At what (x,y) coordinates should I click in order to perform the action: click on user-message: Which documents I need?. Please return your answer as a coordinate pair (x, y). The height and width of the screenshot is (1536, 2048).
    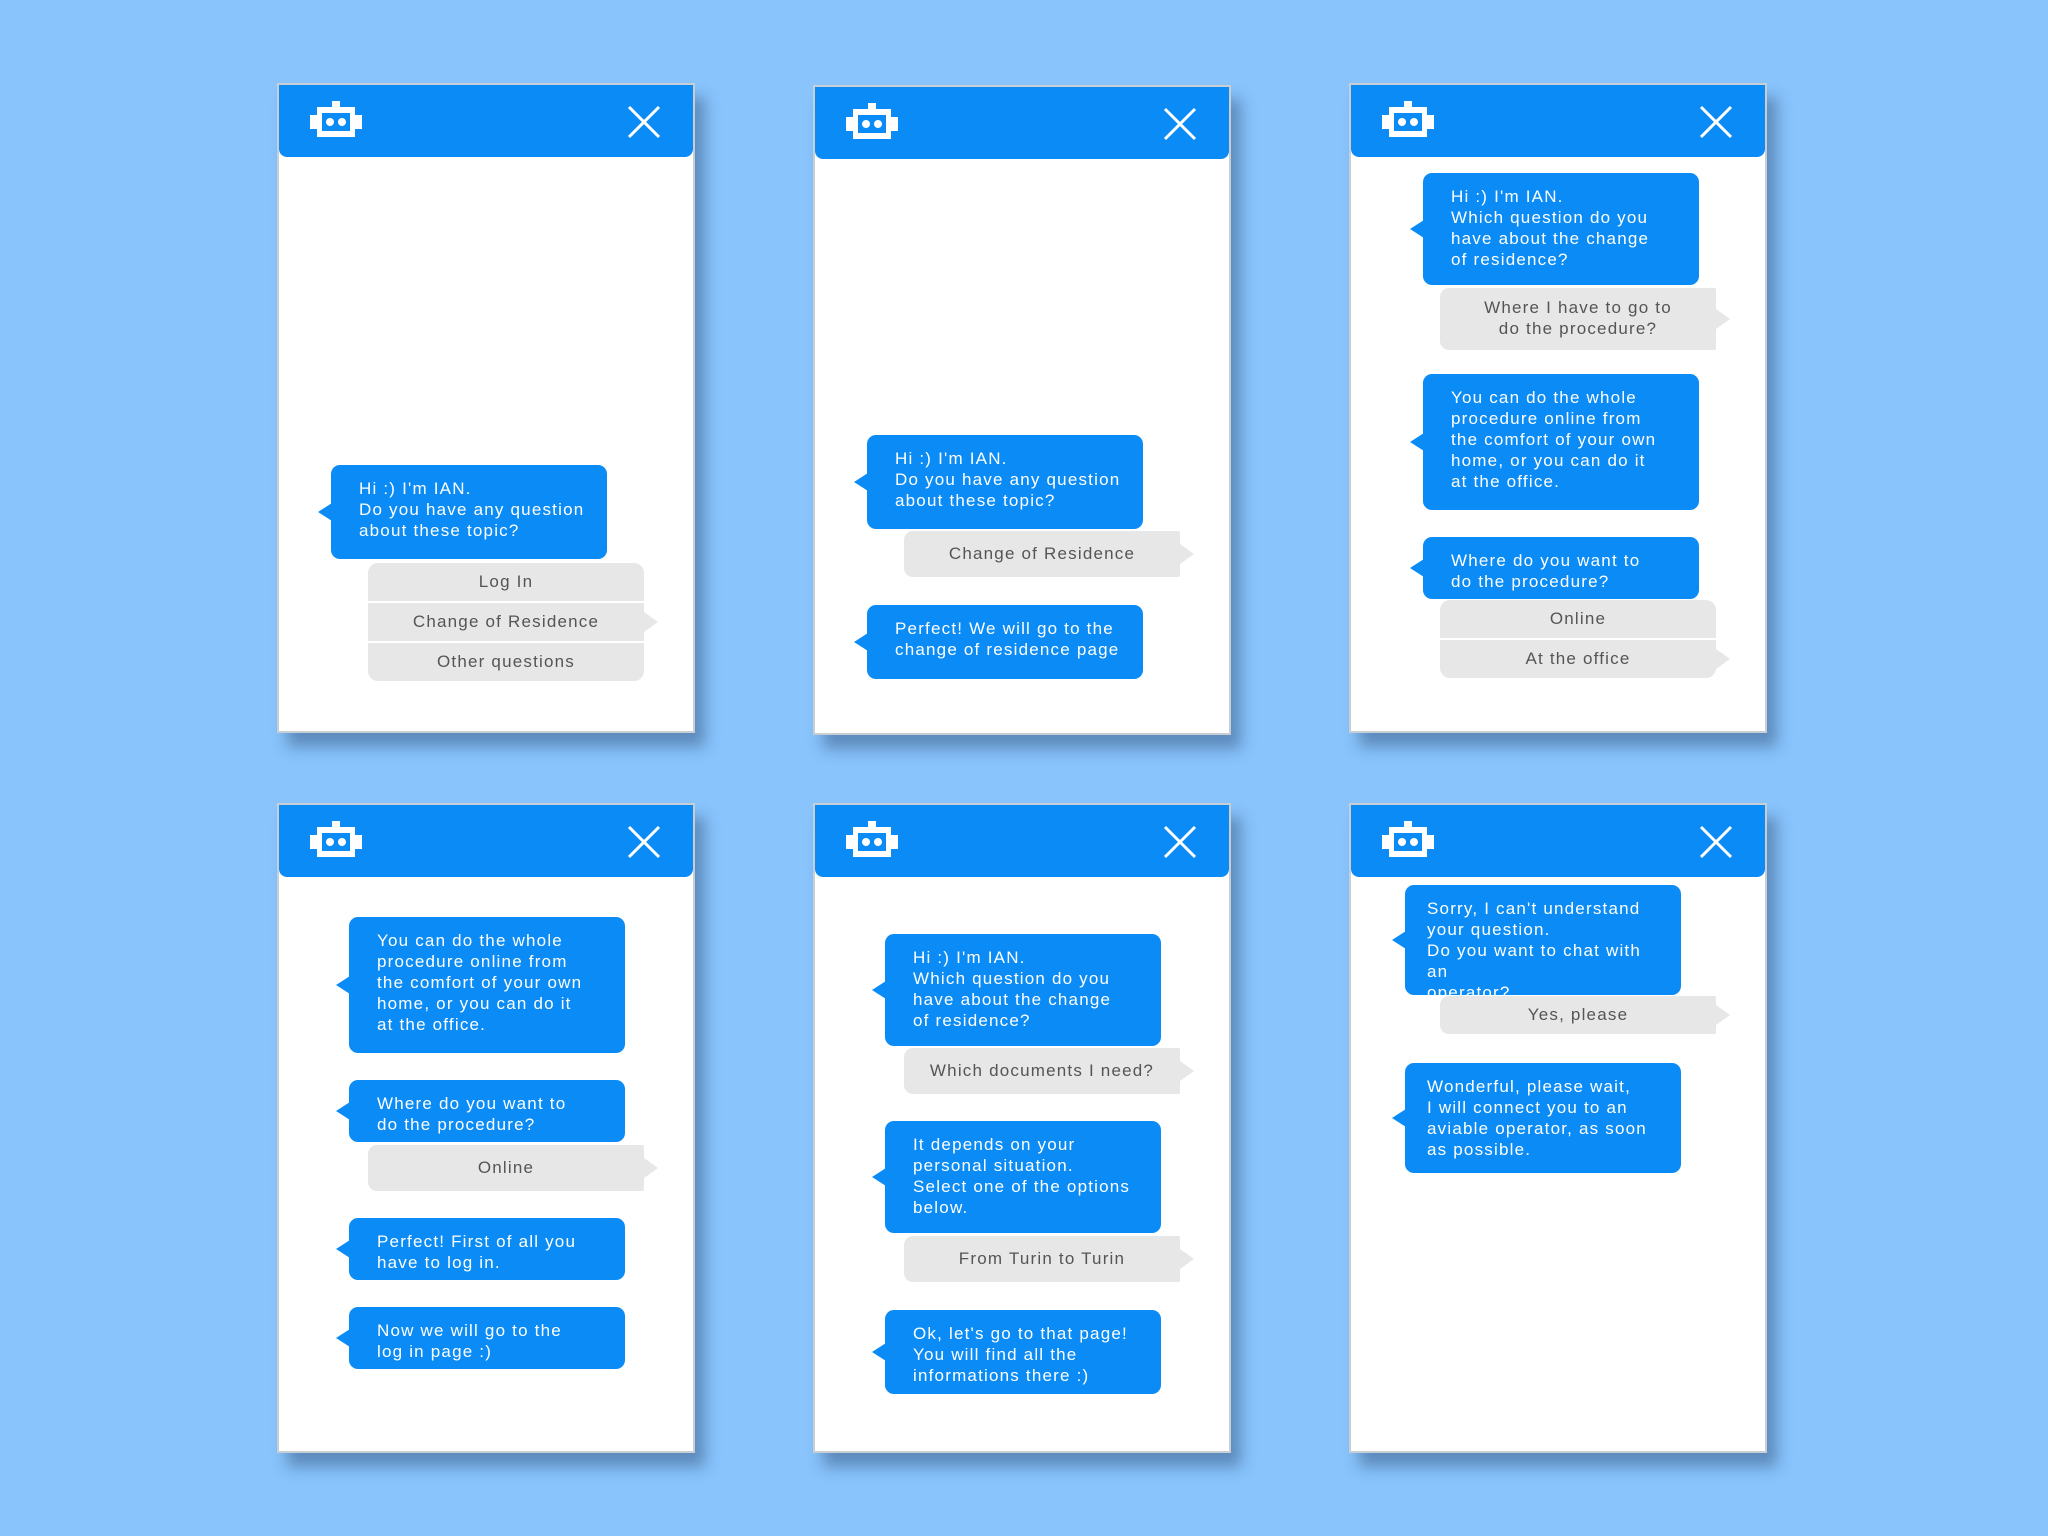
    Looking at the image, I should click on (1049, 1071).